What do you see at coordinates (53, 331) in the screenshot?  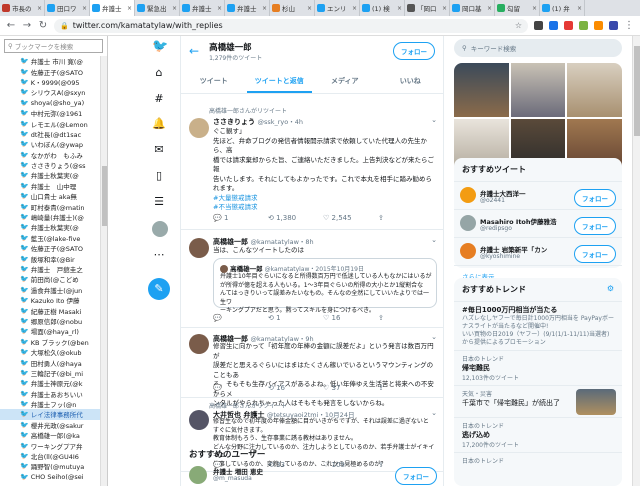 I see `bookmark-item: 🐦 場面(@haya_rl)` at bounding box center [53, 331].